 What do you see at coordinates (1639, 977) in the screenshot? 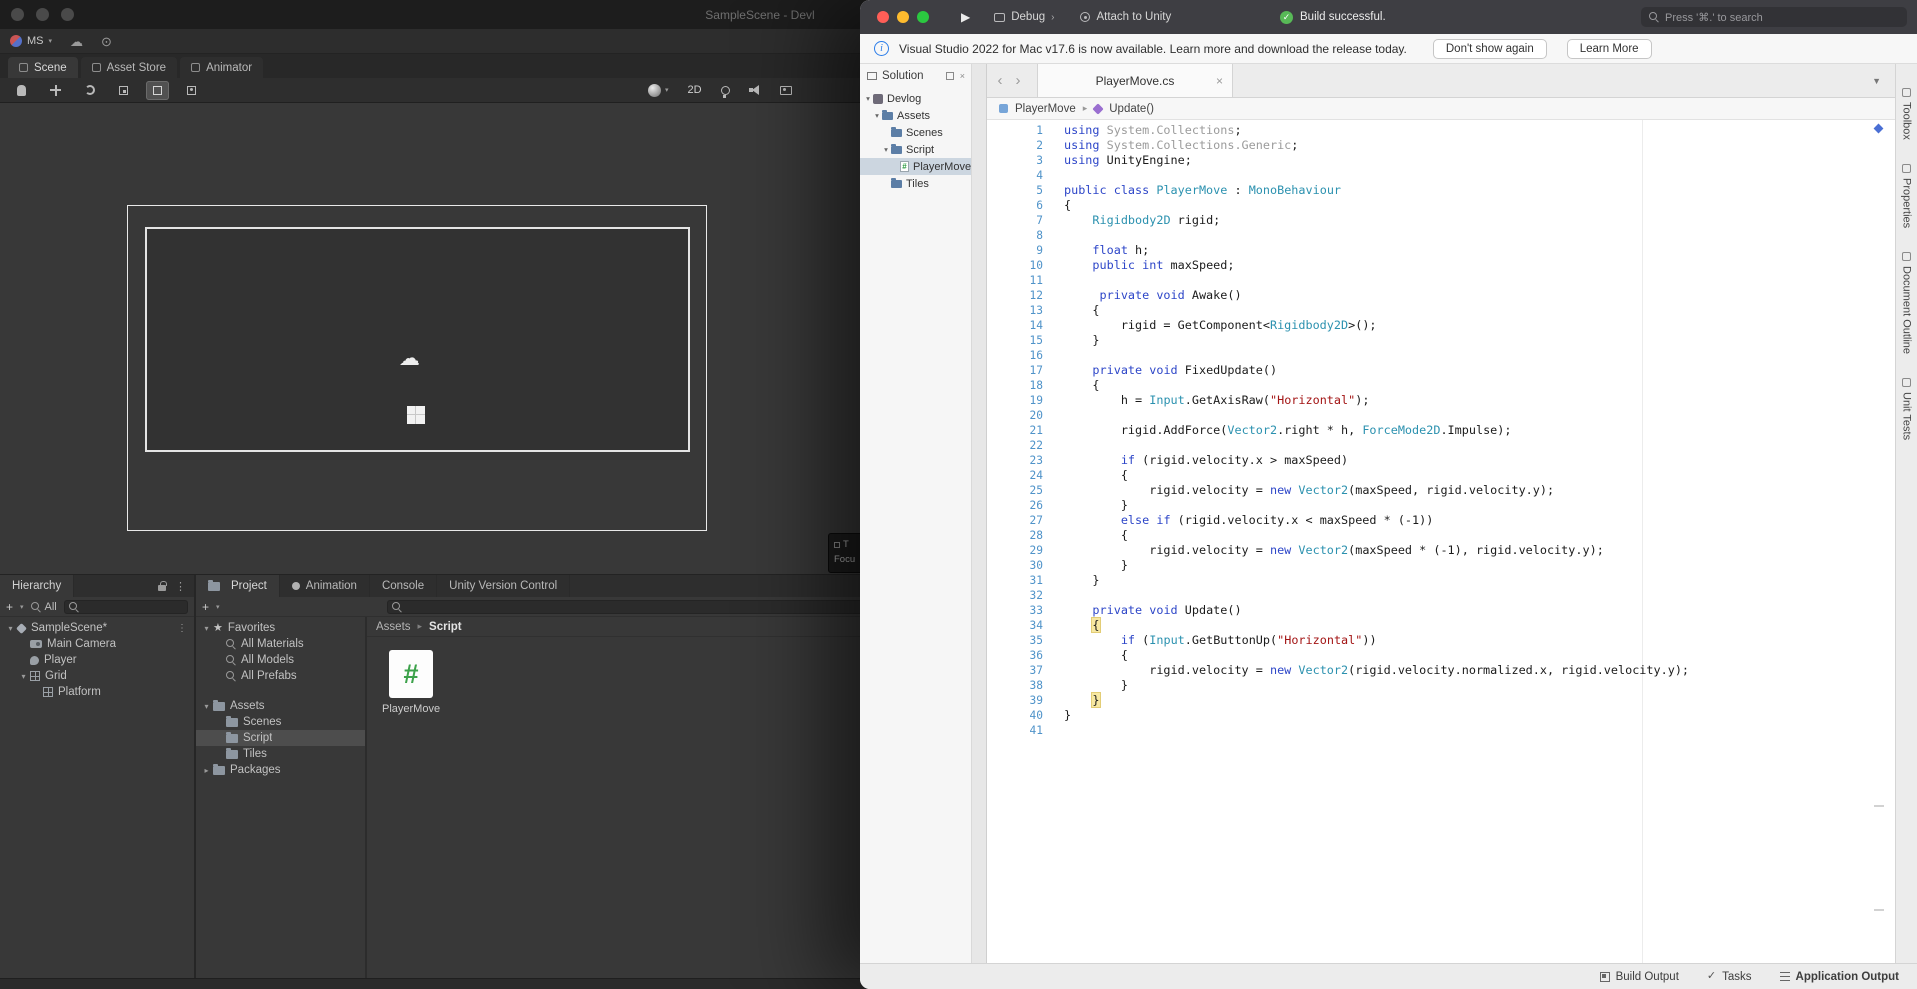
I see `statusbar-build-output: Build Output` at bounding box center [1639, 977].